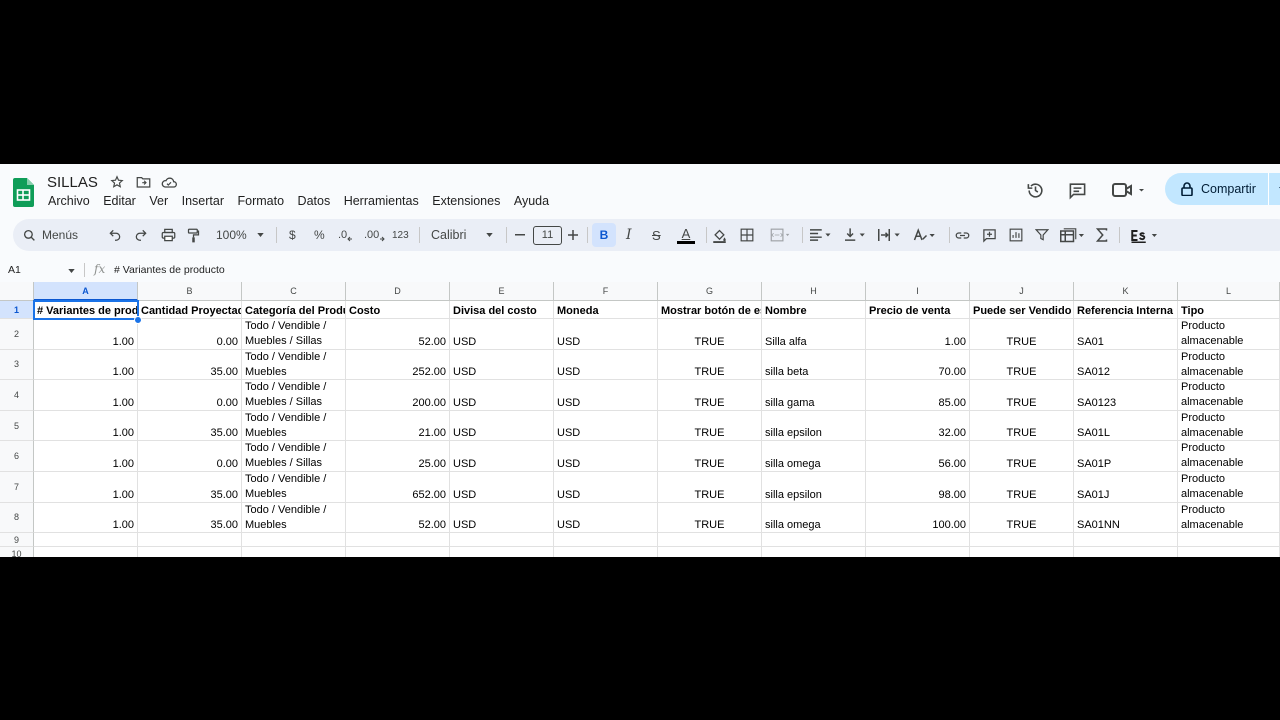  What do you see at coordinates (502, 518) in the screenshot?
I see `cell-e8: USD` at bounding box center [502, 518].